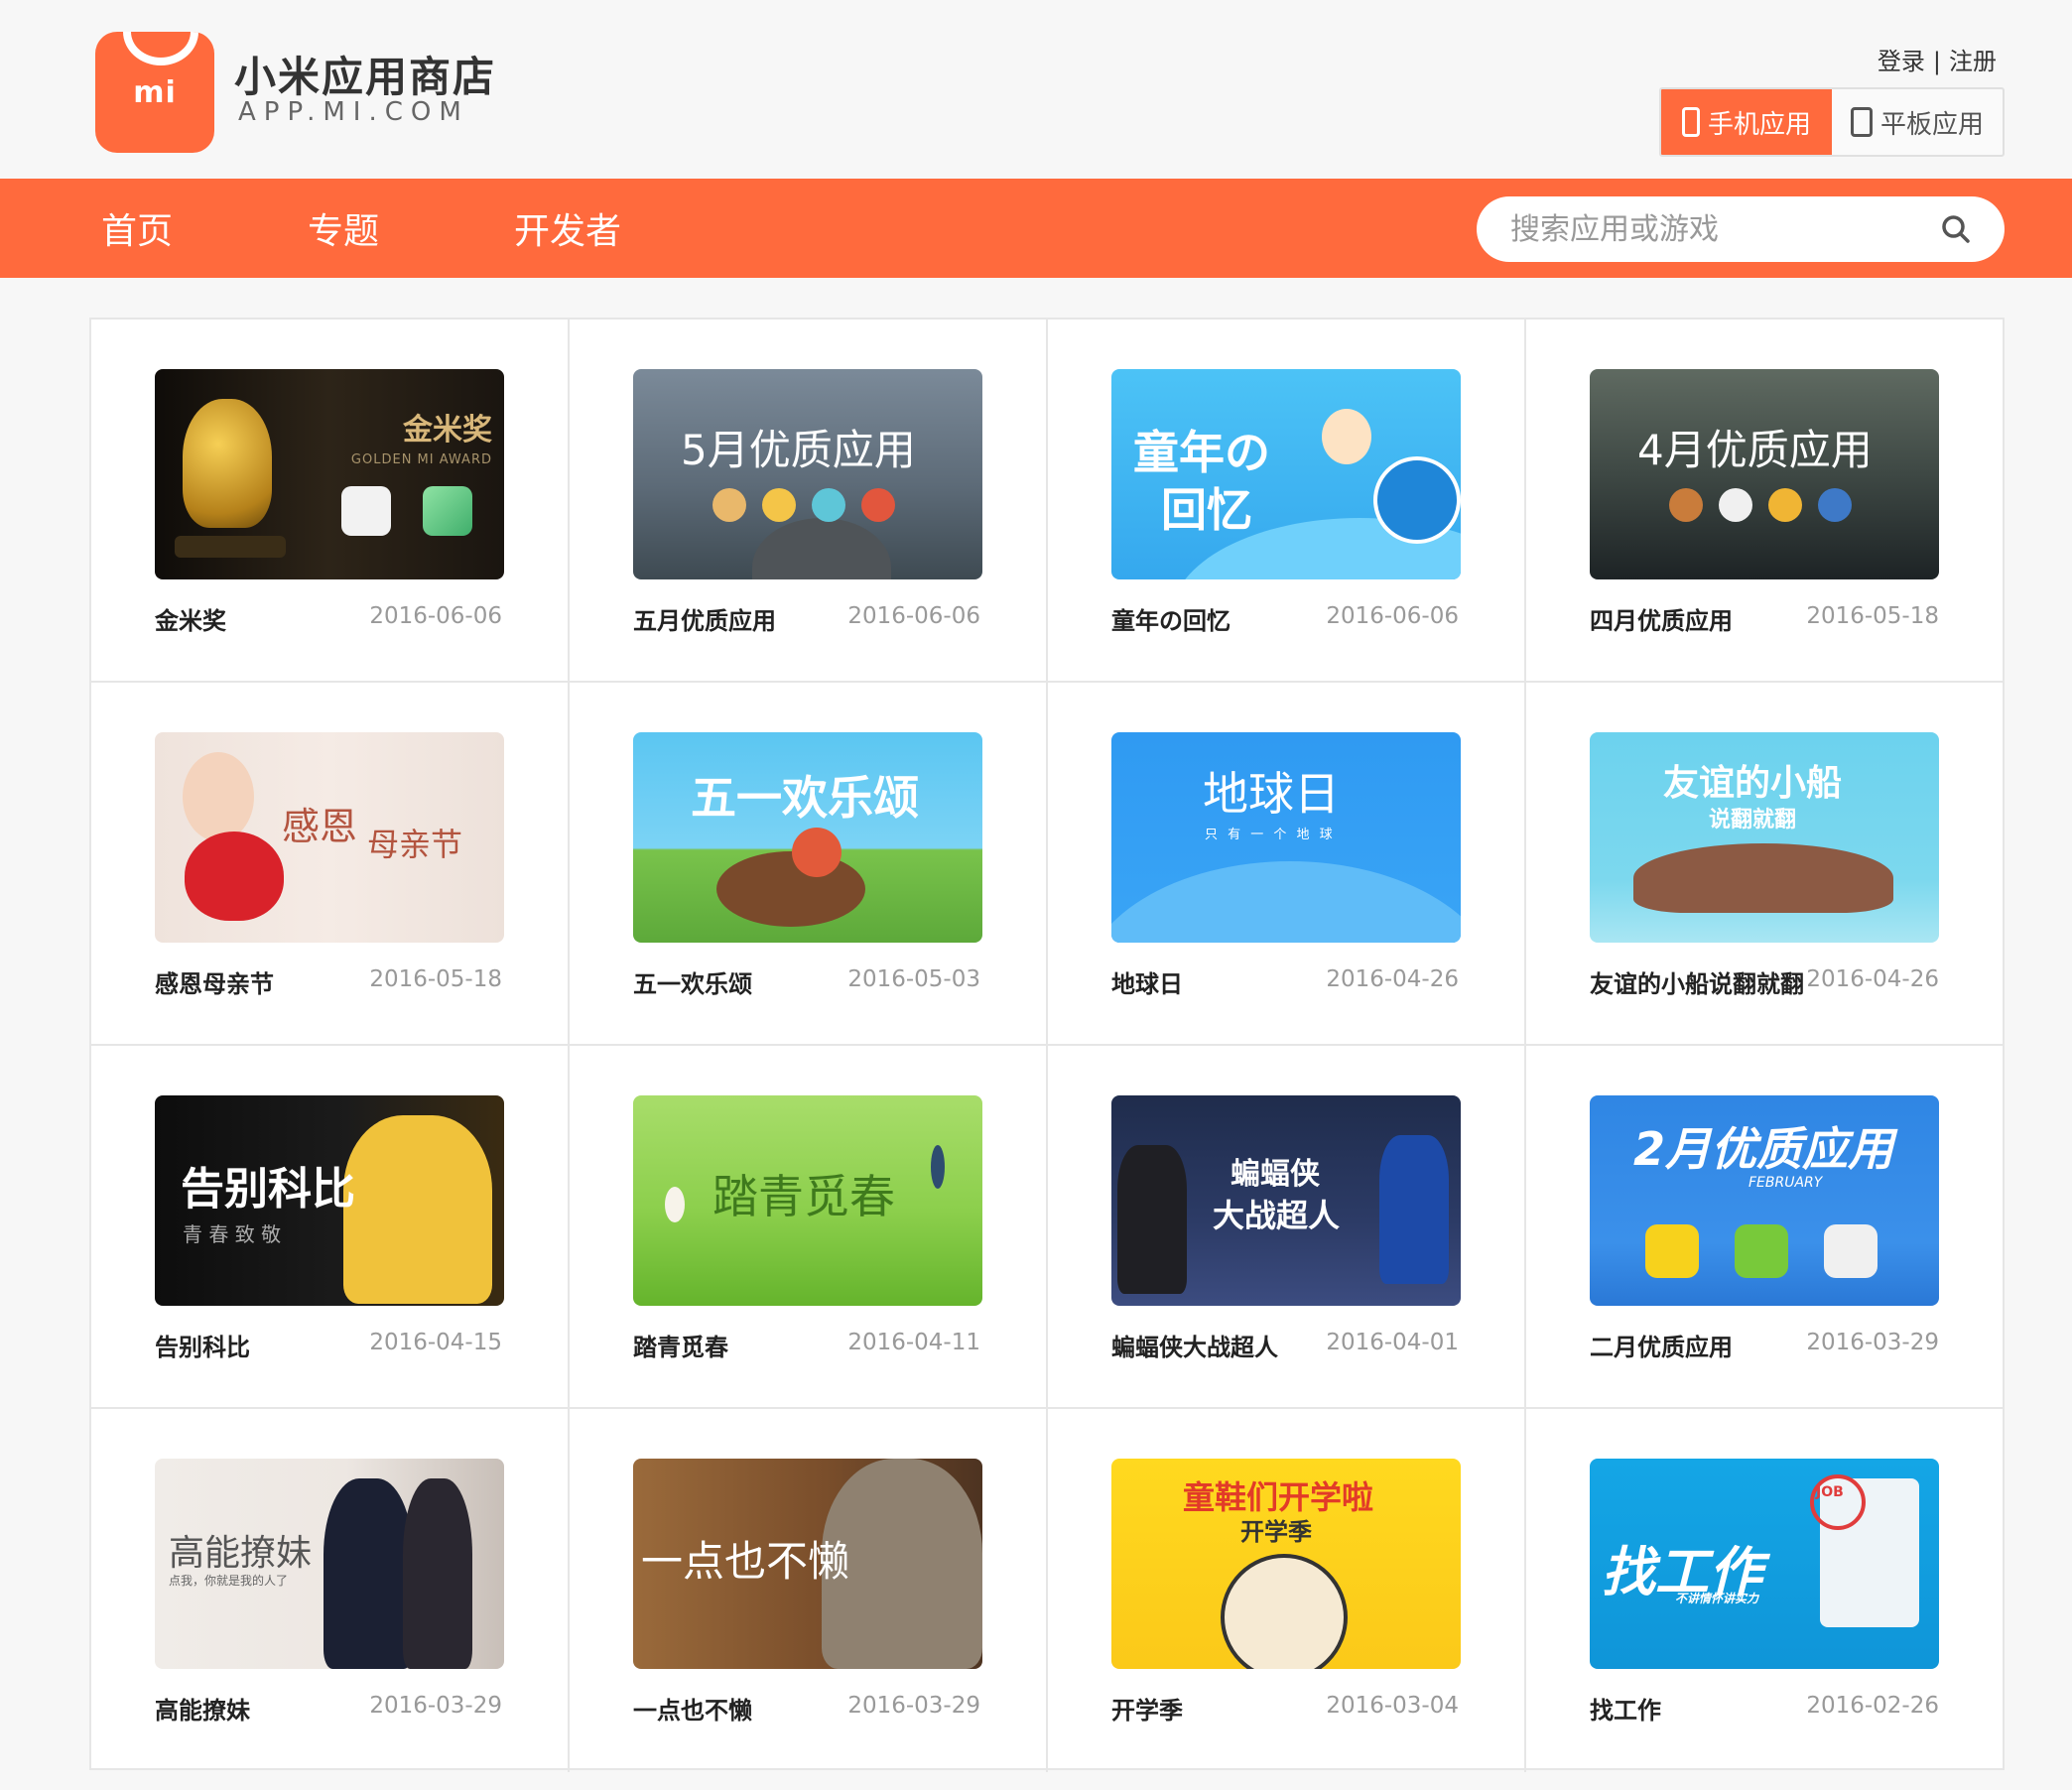  What do you see at coordinates (1764, 837) in the screenshot?
I see `topic-banner: 友谊的小船 说翻就翻` at bounding box center [1764, 837].